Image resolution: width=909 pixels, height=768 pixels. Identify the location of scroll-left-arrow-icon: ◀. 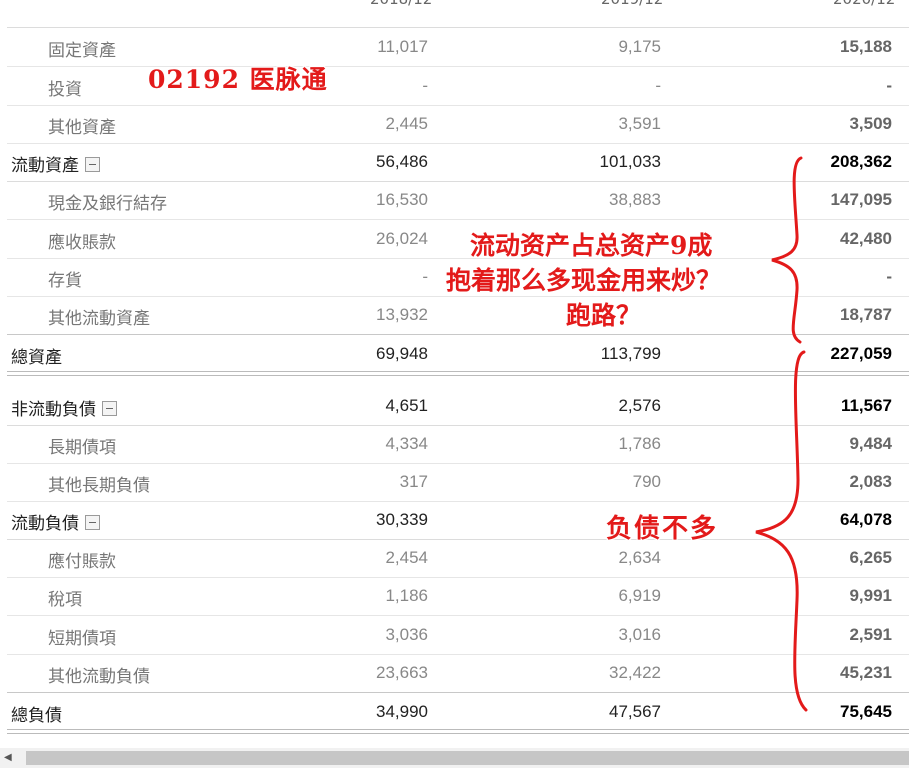
(8, 757).